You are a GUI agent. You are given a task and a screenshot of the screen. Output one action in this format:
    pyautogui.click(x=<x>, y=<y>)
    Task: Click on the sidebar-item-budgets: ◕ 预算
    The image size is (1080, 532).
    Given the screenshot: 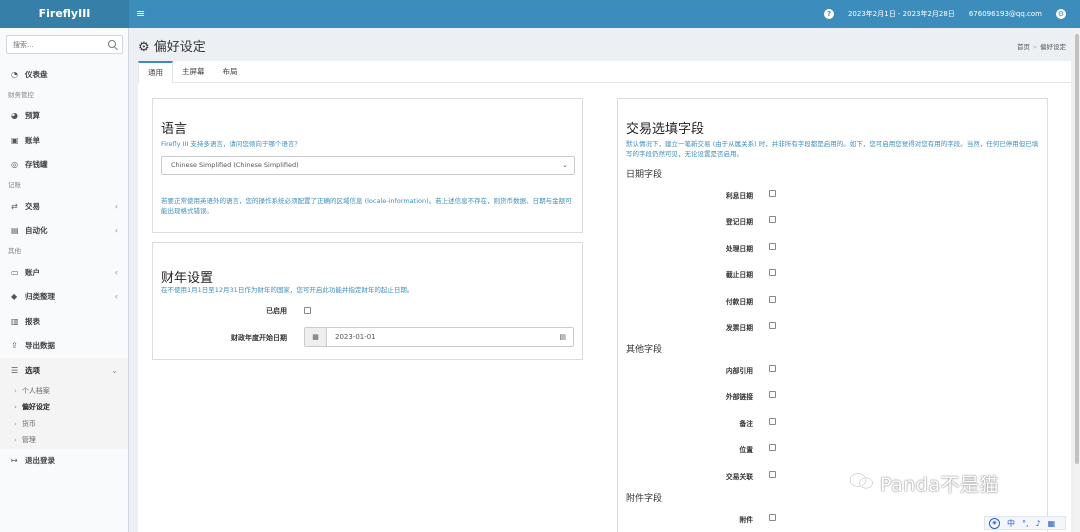 What is the action you would take?
    pyautogui.click(x=64, y=116)
    